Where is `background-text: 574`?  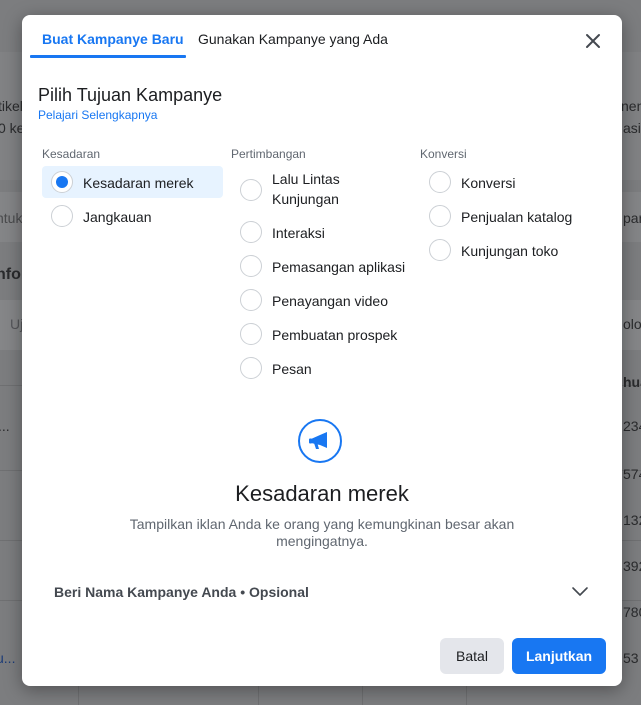 background-text: 574 is located at coordinates (632, 474).